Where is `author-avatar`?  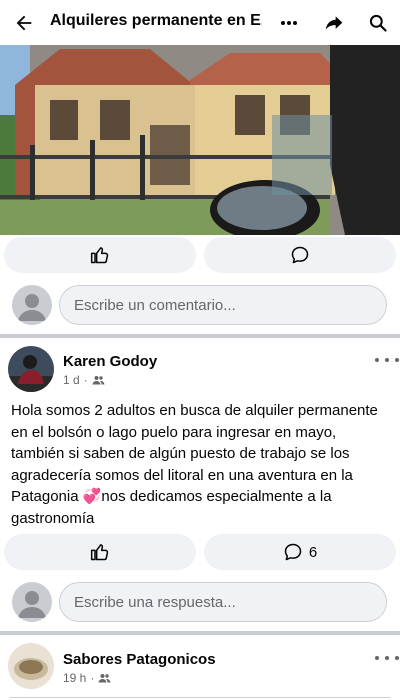 author-avatar is located at coordinates (31, 369).